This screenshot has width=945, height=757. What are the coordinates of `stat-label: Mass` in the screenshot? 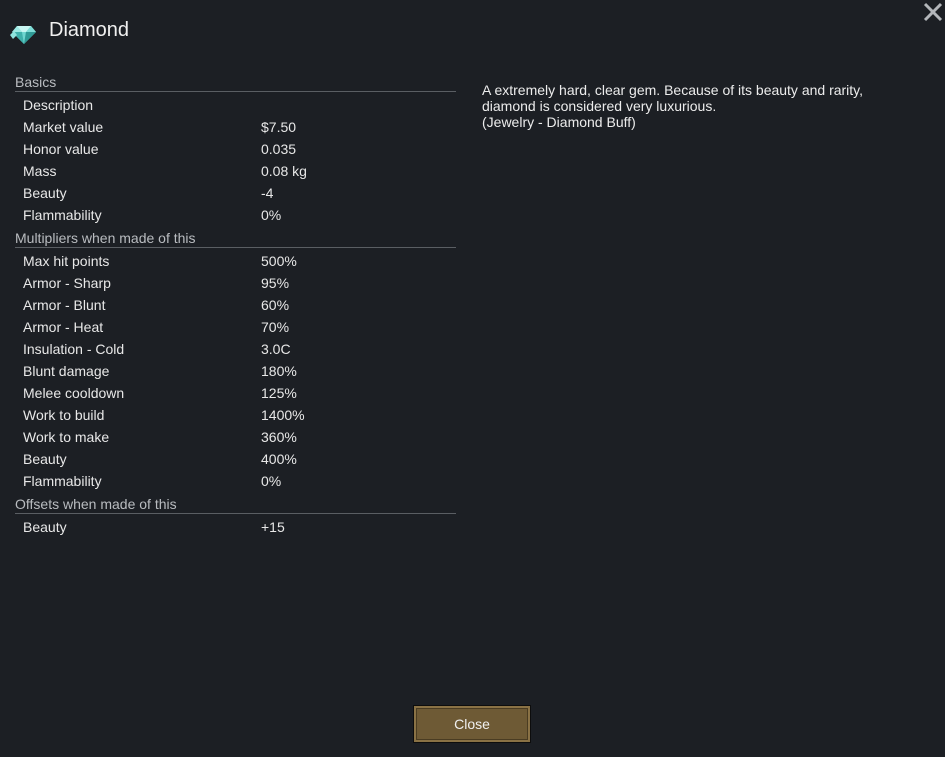 It's located at (40, 171).